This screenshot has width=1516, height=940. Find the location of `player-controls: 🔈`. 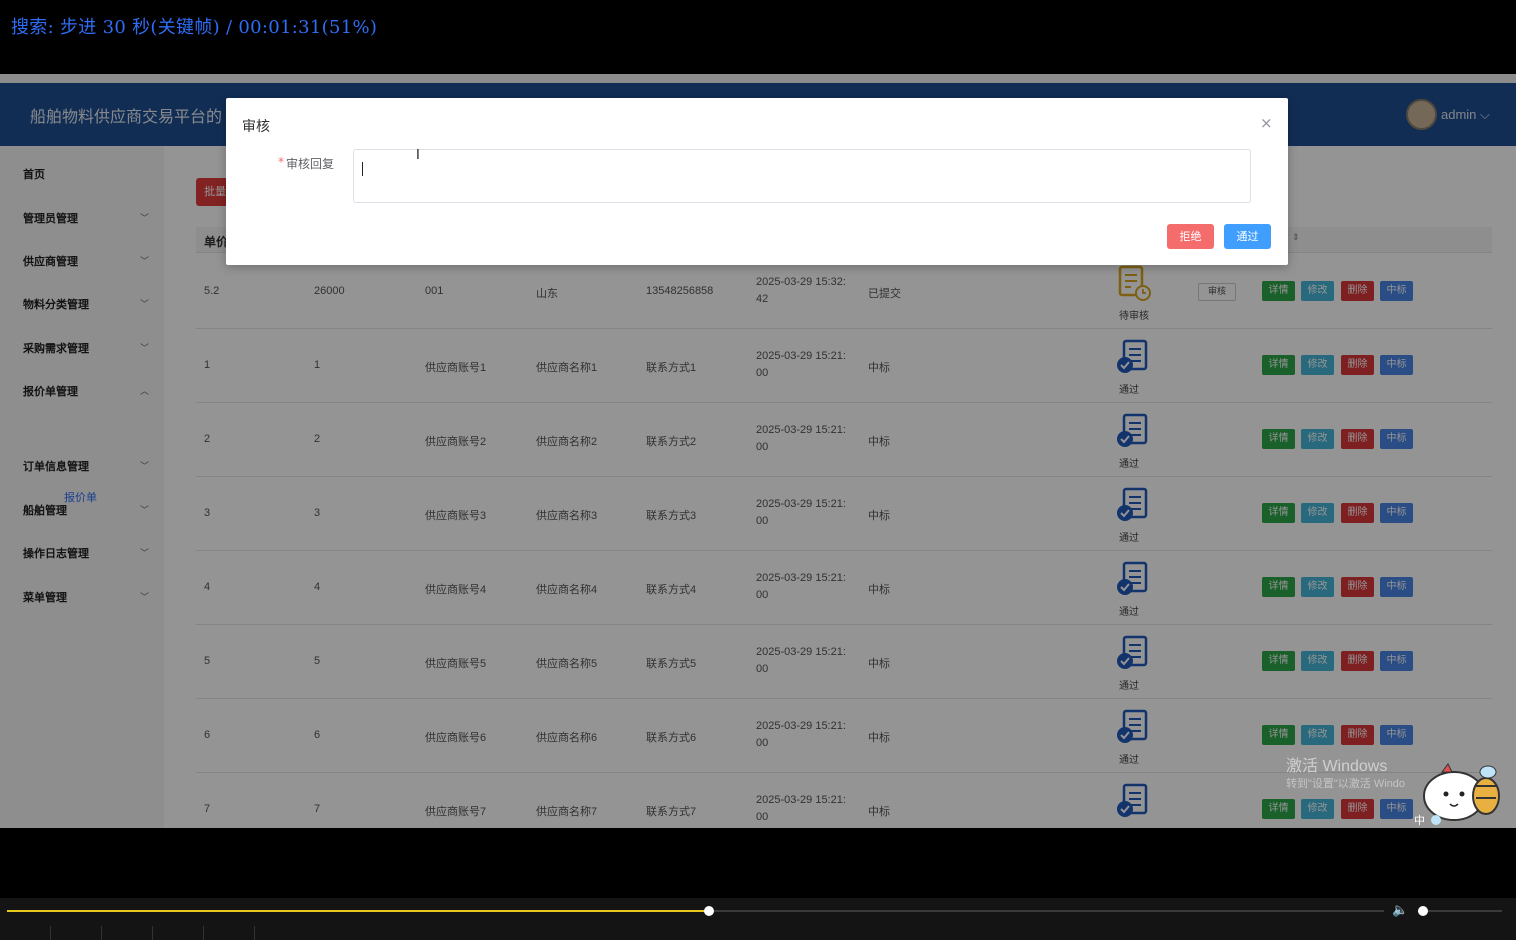

player-controls: 🔈 is located at coordinates (758, 919).